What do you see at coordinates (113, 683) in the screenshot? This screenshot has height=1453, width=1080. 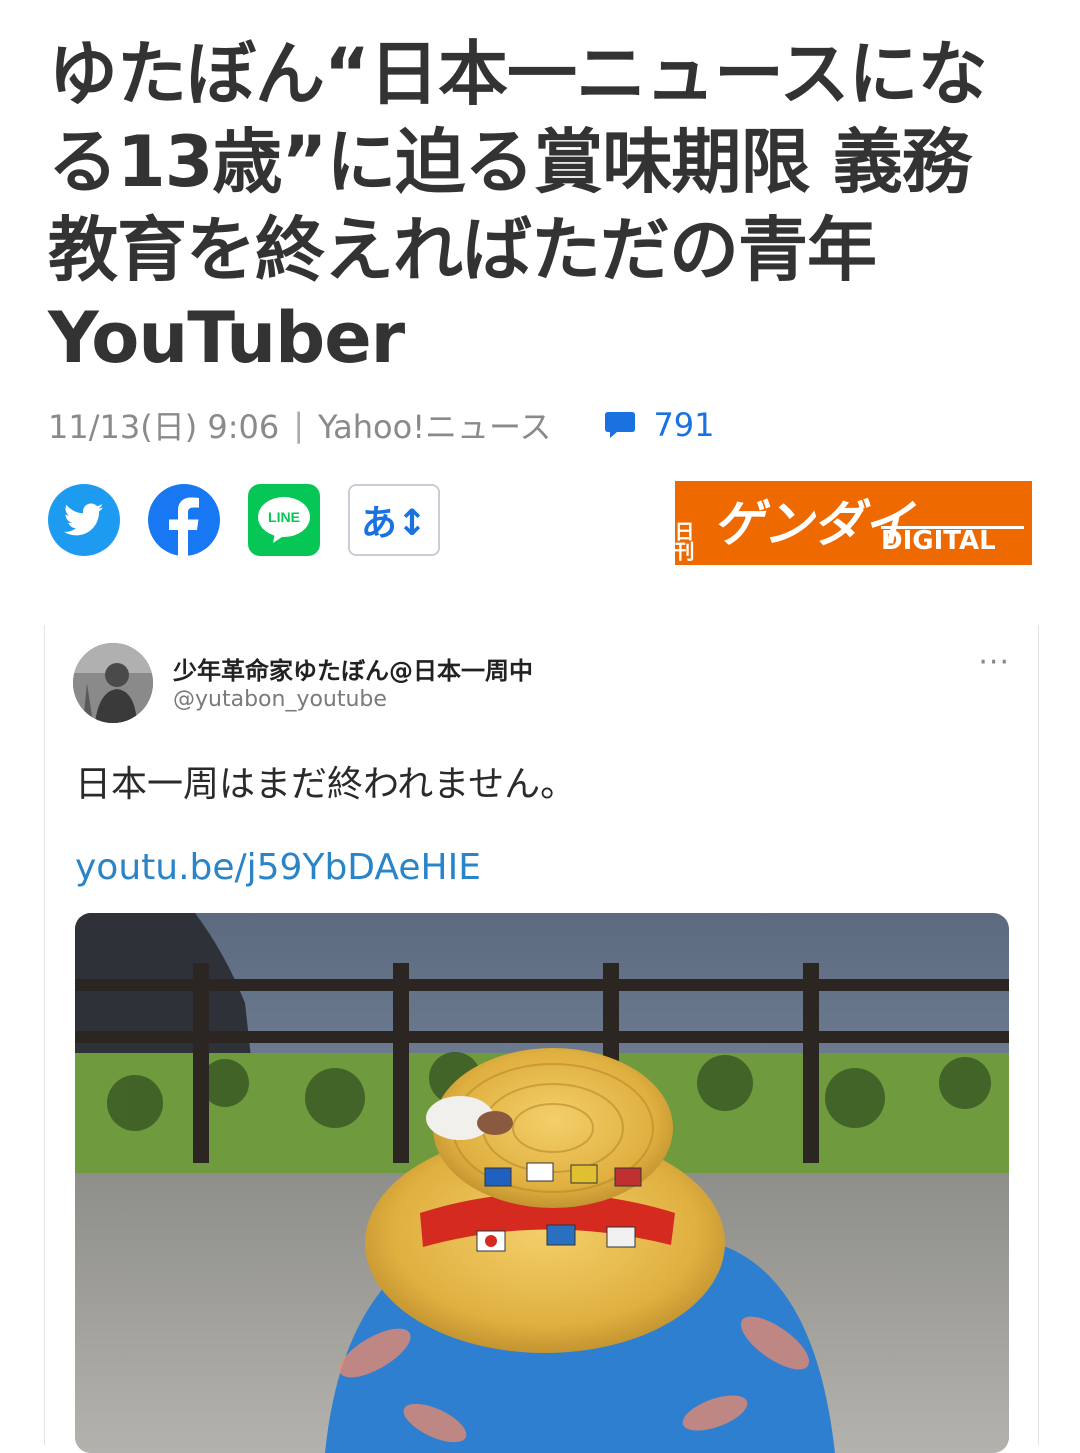 I see `avatar` at bounding box center [113, 683].